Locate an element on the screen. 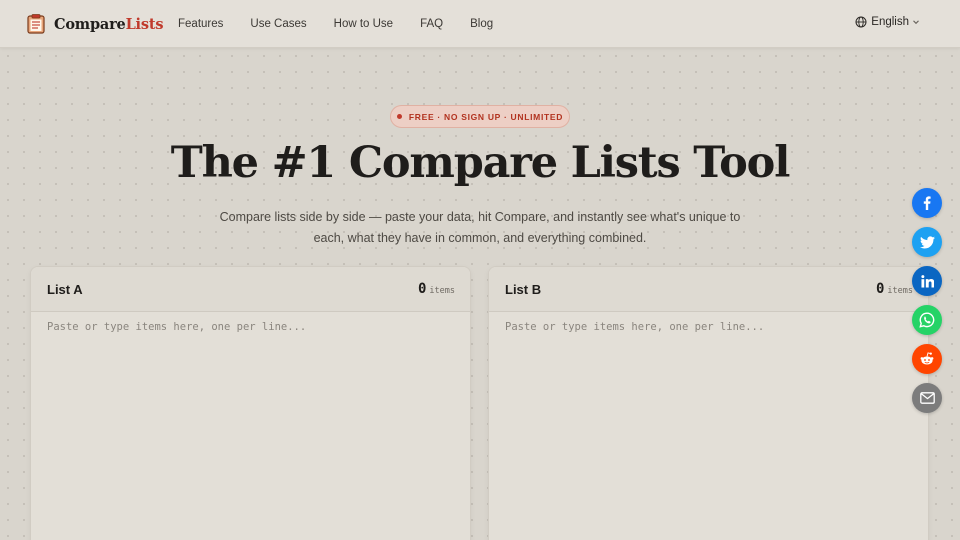 The image size is (960, 540). chevron-down-icon is located at coordinates (916, 22).